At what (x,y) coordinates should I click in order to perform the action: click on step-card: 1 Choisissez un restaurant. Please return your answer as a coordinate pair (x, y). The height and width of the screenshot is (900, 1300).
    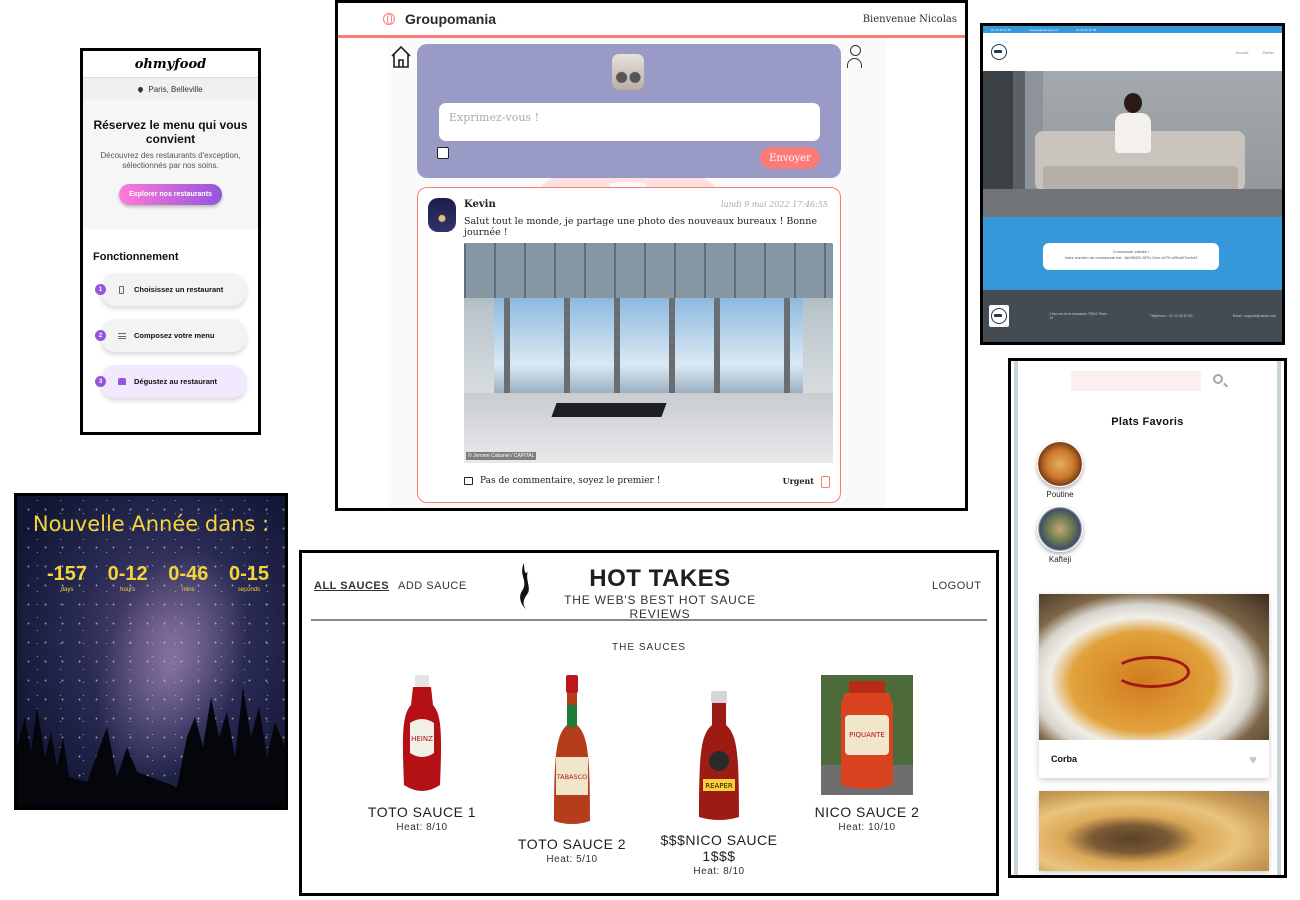
    Looking at the image, I should click on (170, 289).